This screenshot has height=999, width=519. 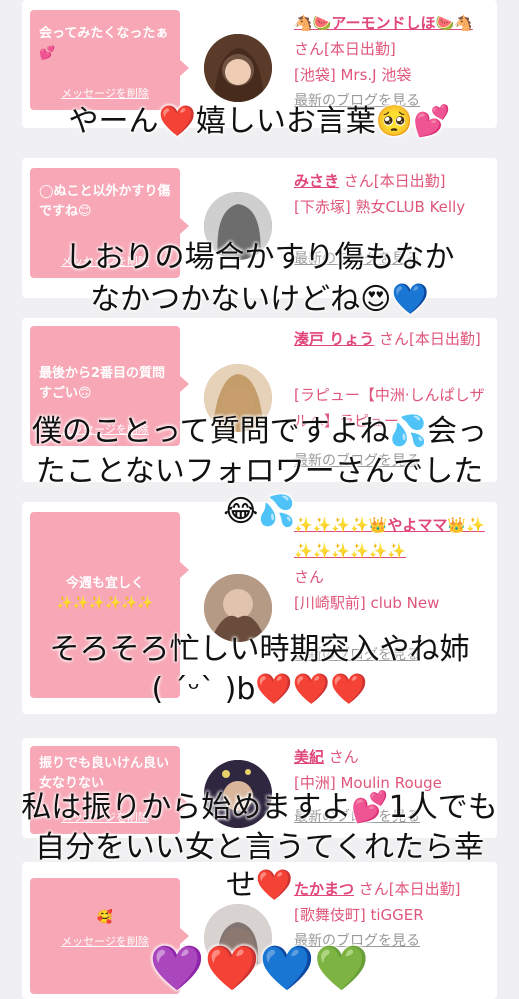 What do you see at coordinates (259, 968) in the screenshot?
I see `story-caption-line: 💜❤️💙💚` at bounding box center [259, 968].